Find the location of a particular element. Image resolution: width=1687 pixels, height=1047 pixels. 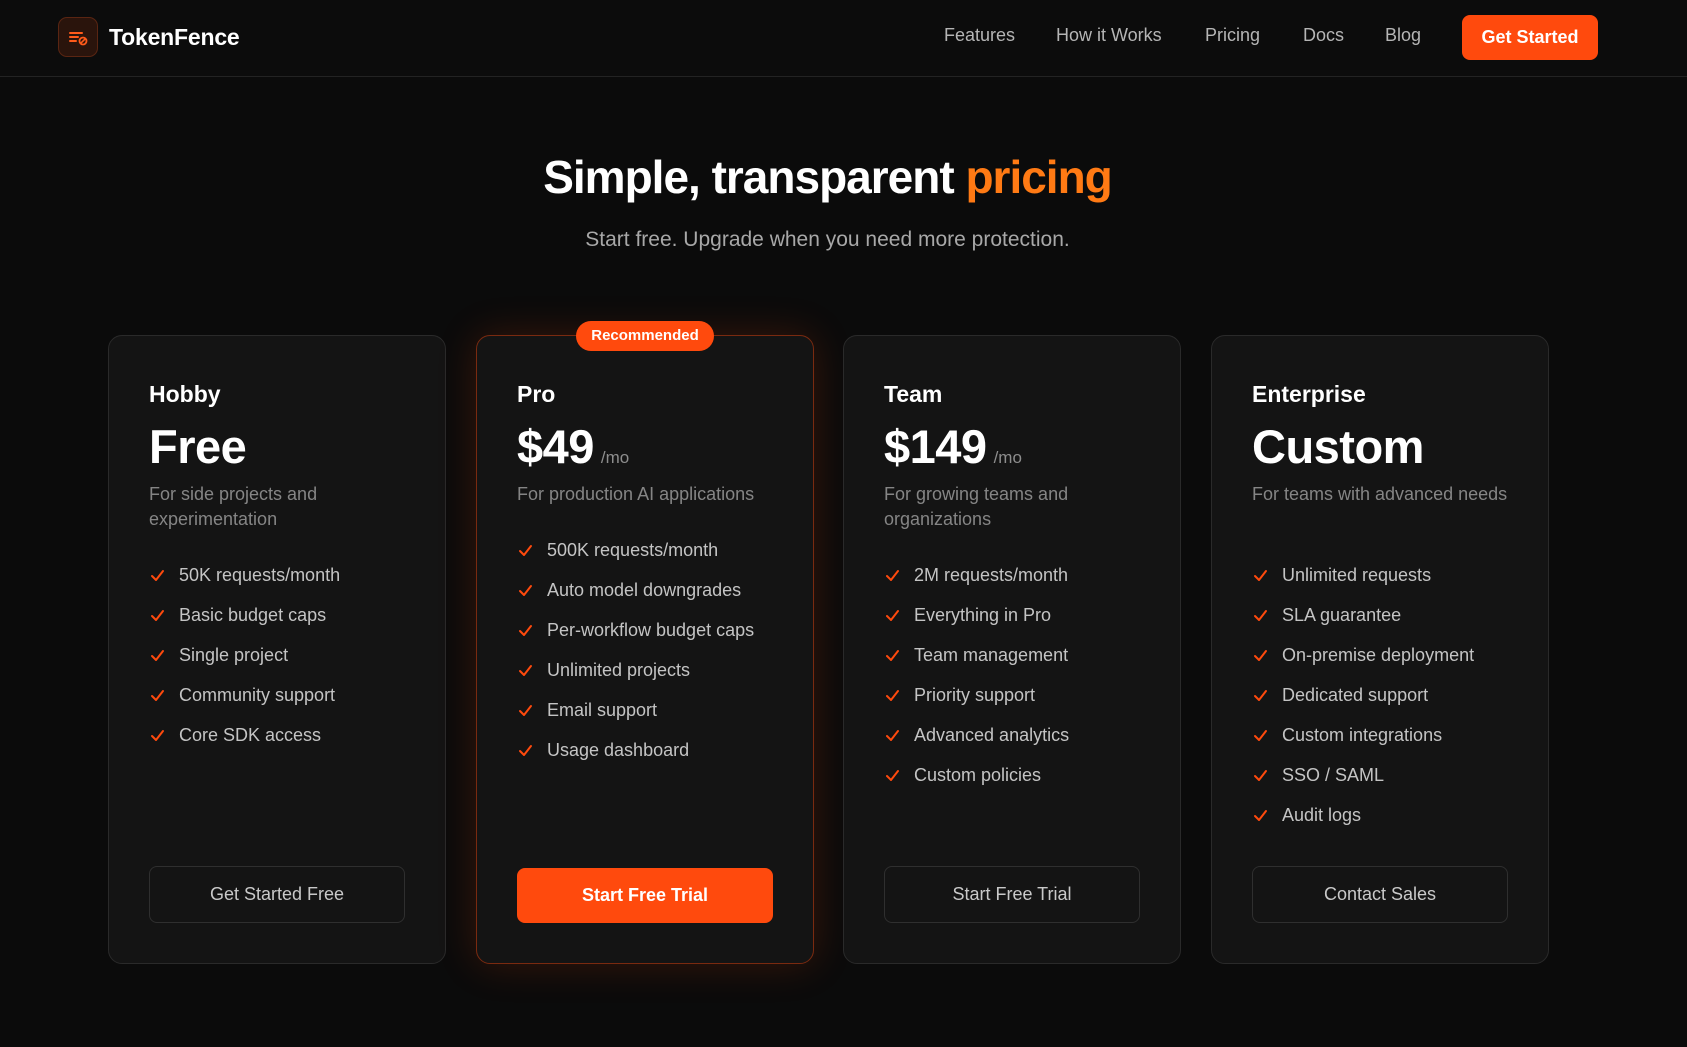

feature-label: Auto model downgrades is located at coordinates (644, 589).